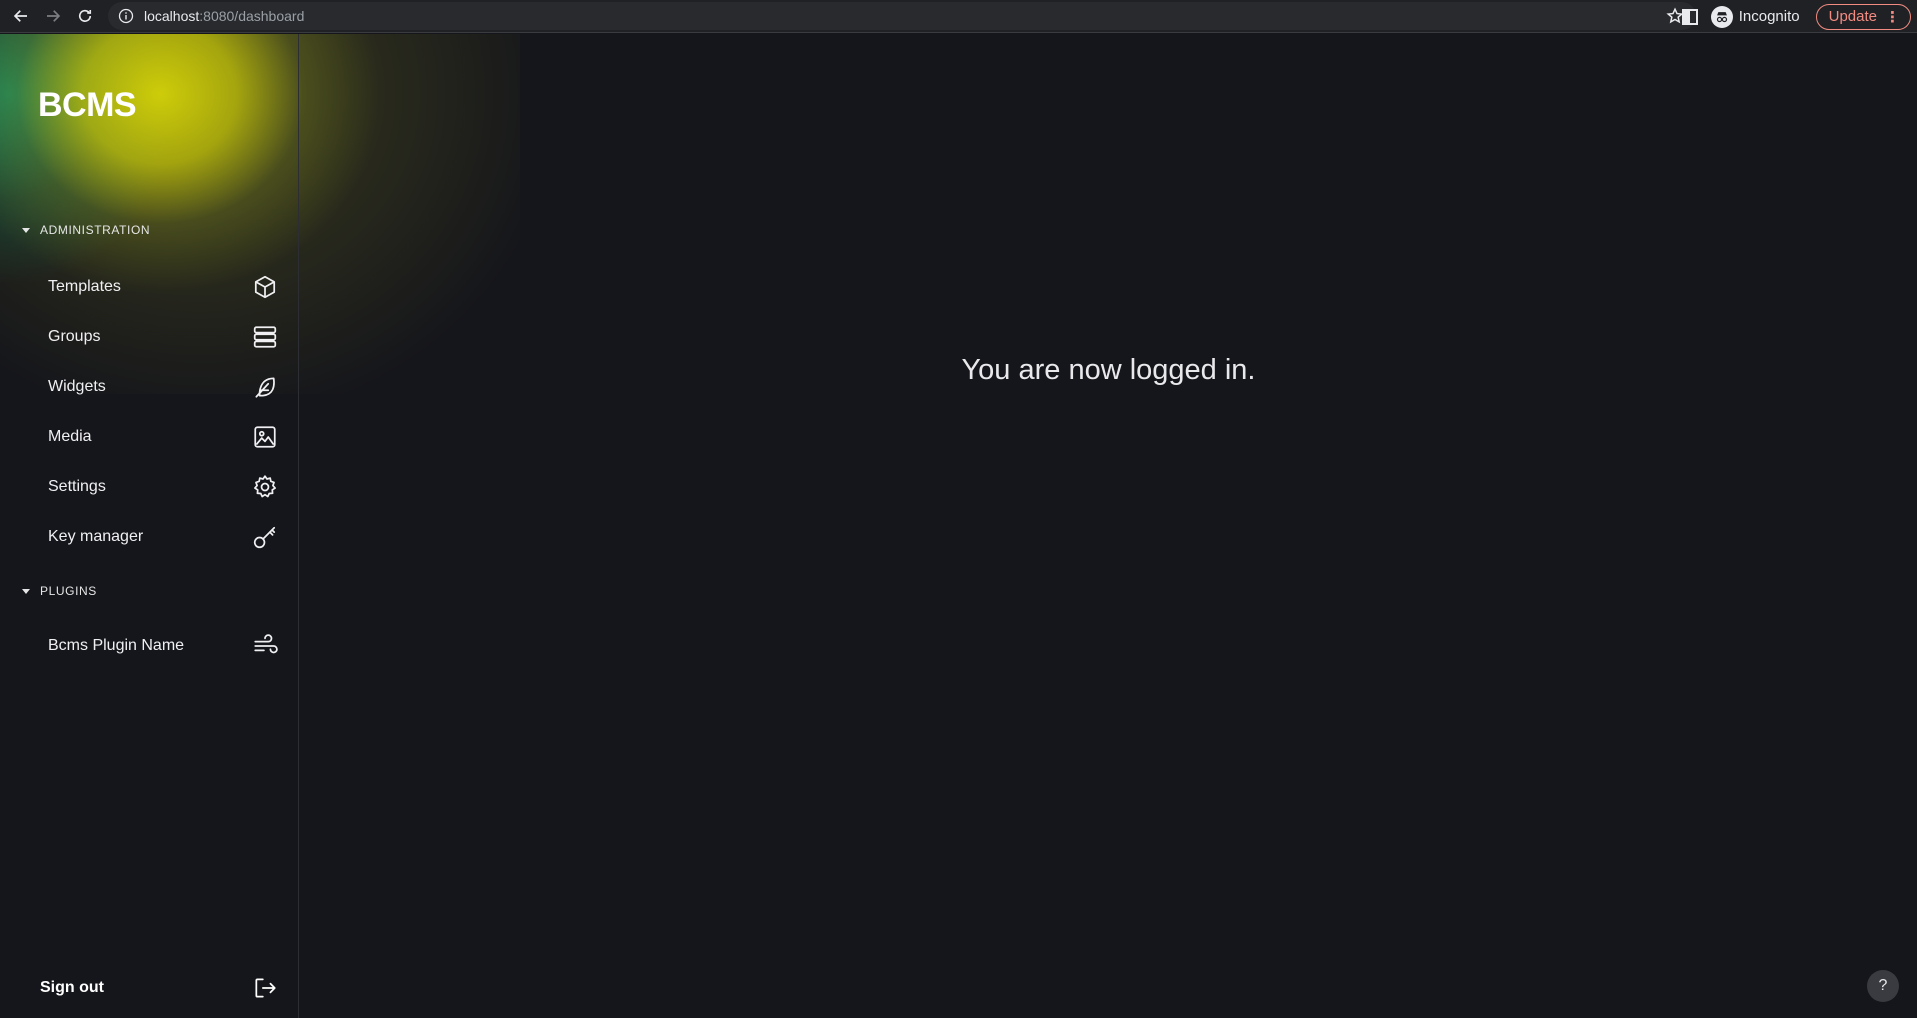  I want to click on sidebar-item-label: Groups, so click(74, 336).